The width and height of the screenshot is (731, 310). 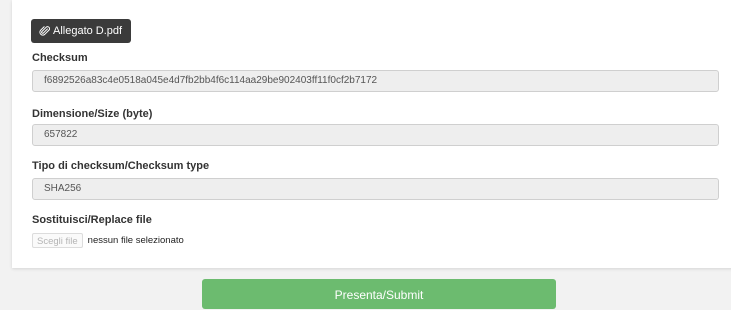 I want to click on attachment-filename: Allegato D.pdf, so click(x=88, y=31).